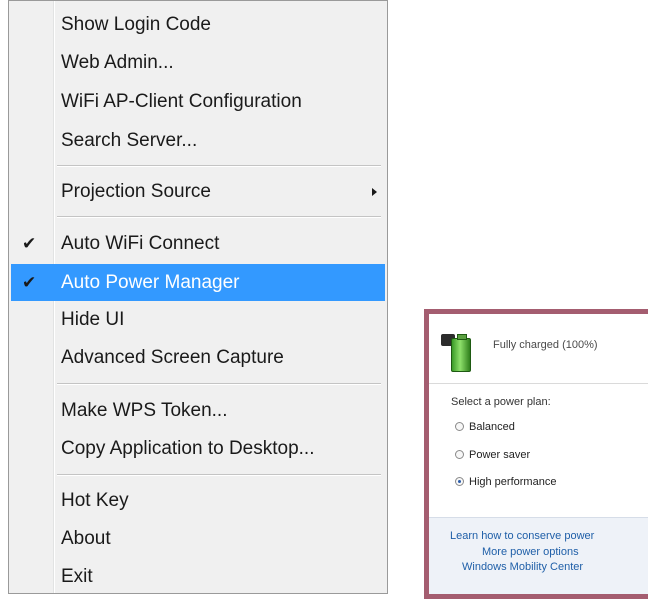 This screenshot has width=648, height=599. I want to click on link-learn-conserve-power: Learn how to conserve power, so click(522, 536).